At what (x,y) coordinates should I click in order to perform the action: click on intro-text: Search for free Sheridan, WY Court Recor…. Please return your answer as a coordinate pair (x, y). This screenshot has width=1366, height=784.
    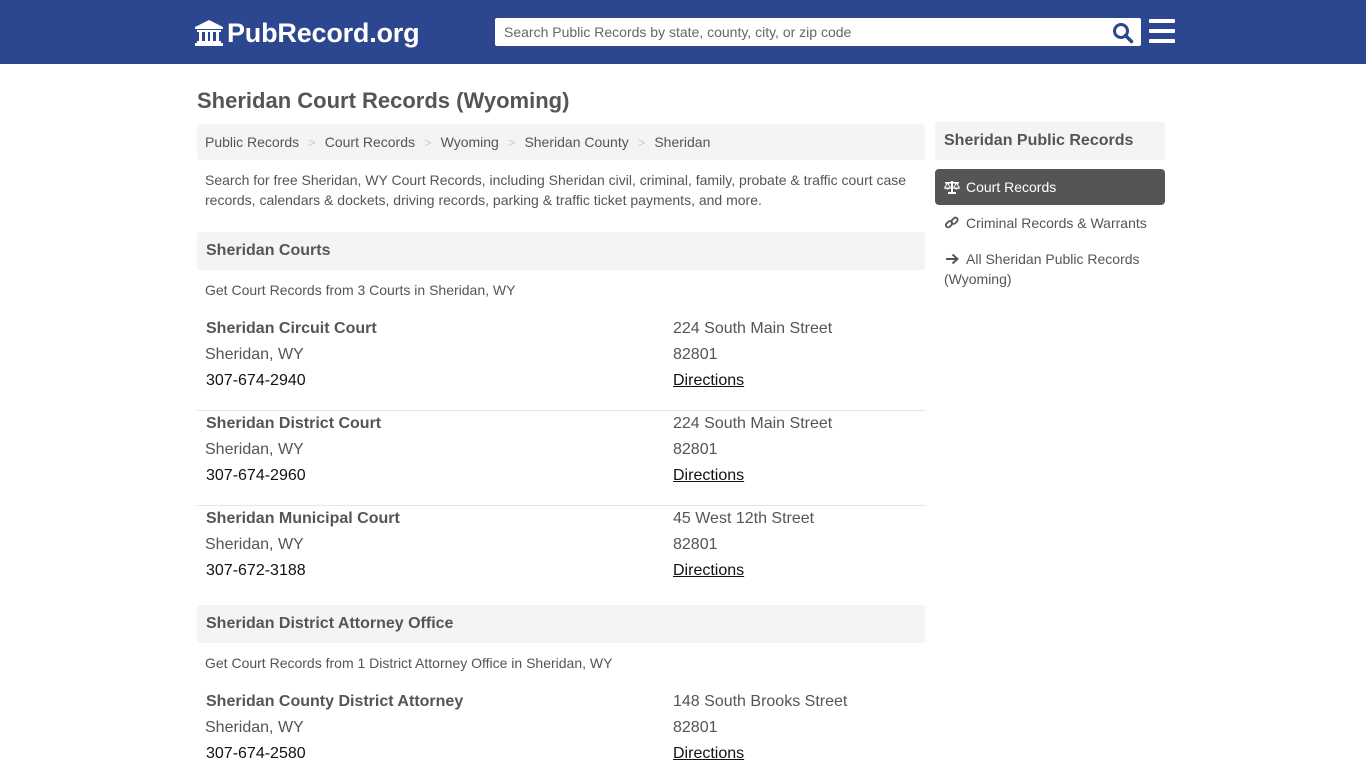
    Looking at the image, I should click on (556, 190).